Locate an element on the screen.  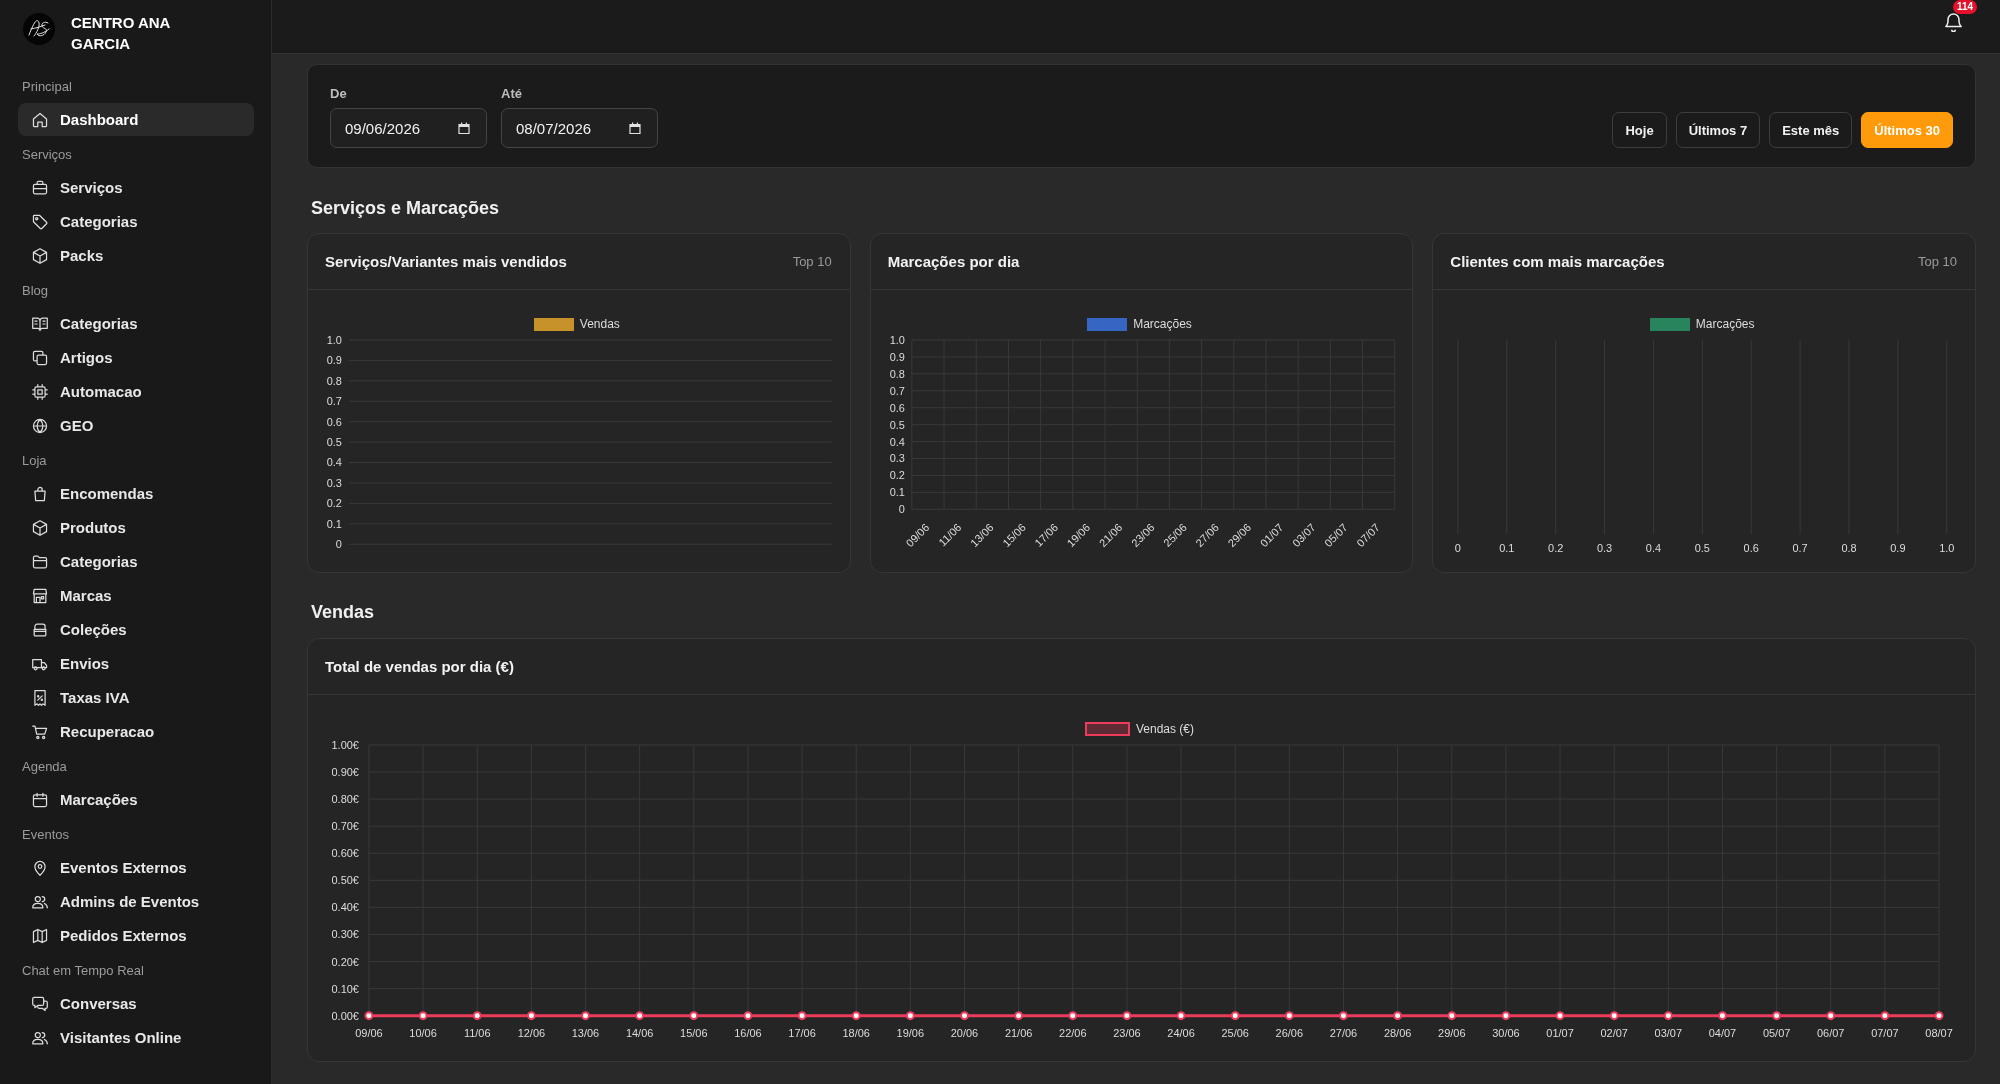
y-axis-label: 0.20€ is located at coordinates (345, 961).